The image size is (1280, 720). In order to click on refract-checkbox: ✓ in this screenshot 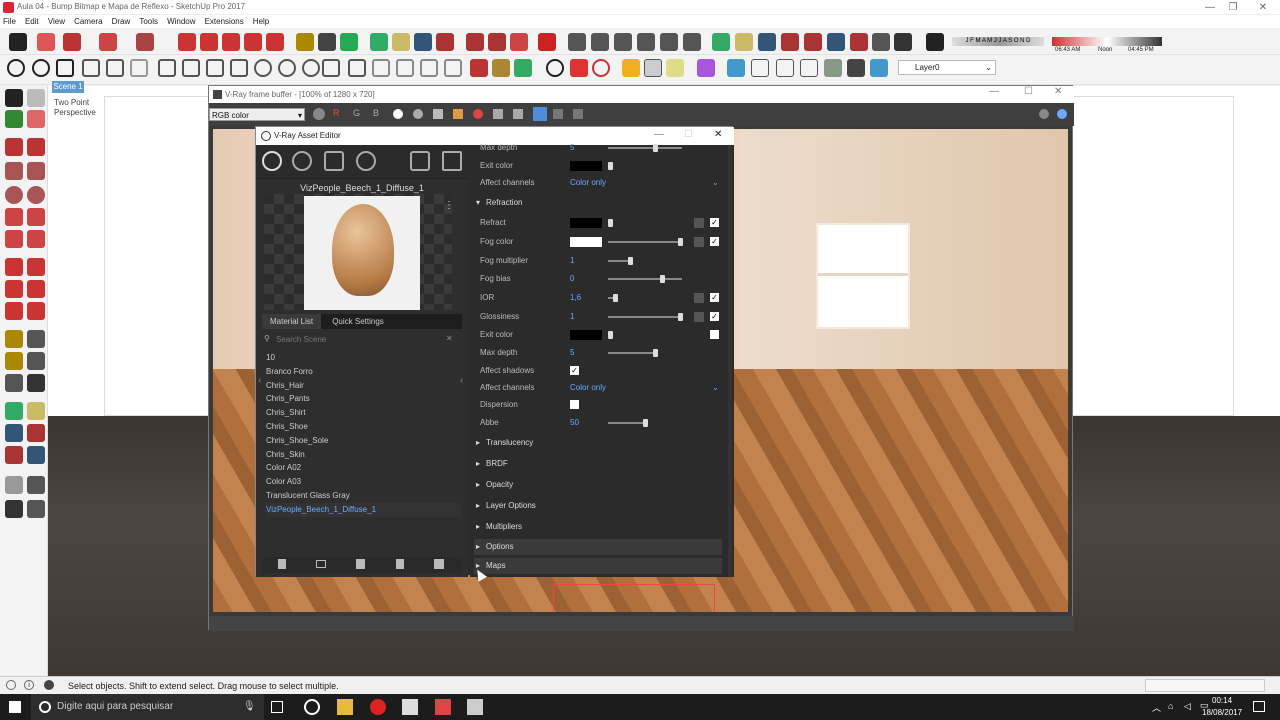, I will do `click(714, 222)`.